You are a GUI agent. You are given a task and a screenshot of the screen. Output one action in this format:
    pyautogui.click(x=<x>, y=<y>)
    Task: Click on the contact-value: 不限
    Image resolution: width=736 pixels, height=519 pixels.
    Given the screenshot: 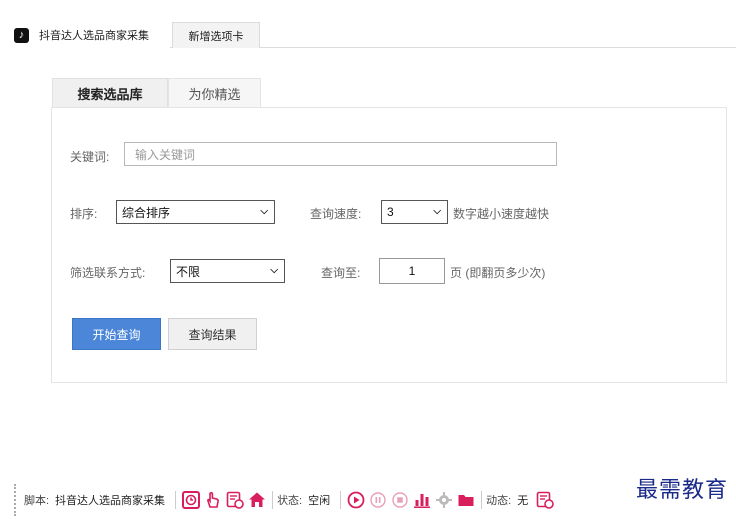 What is the action you would take?
    pyautogui.click(x=188, y=271)
    